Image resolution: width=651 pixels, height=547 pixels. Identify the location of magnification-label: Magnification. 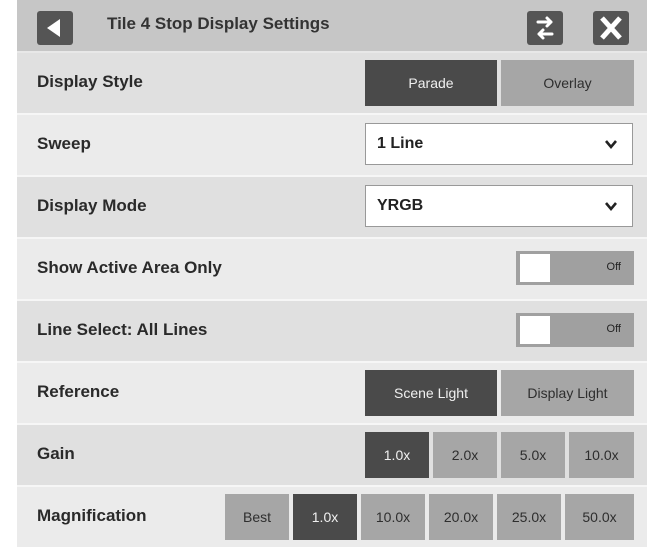
(92, 515).